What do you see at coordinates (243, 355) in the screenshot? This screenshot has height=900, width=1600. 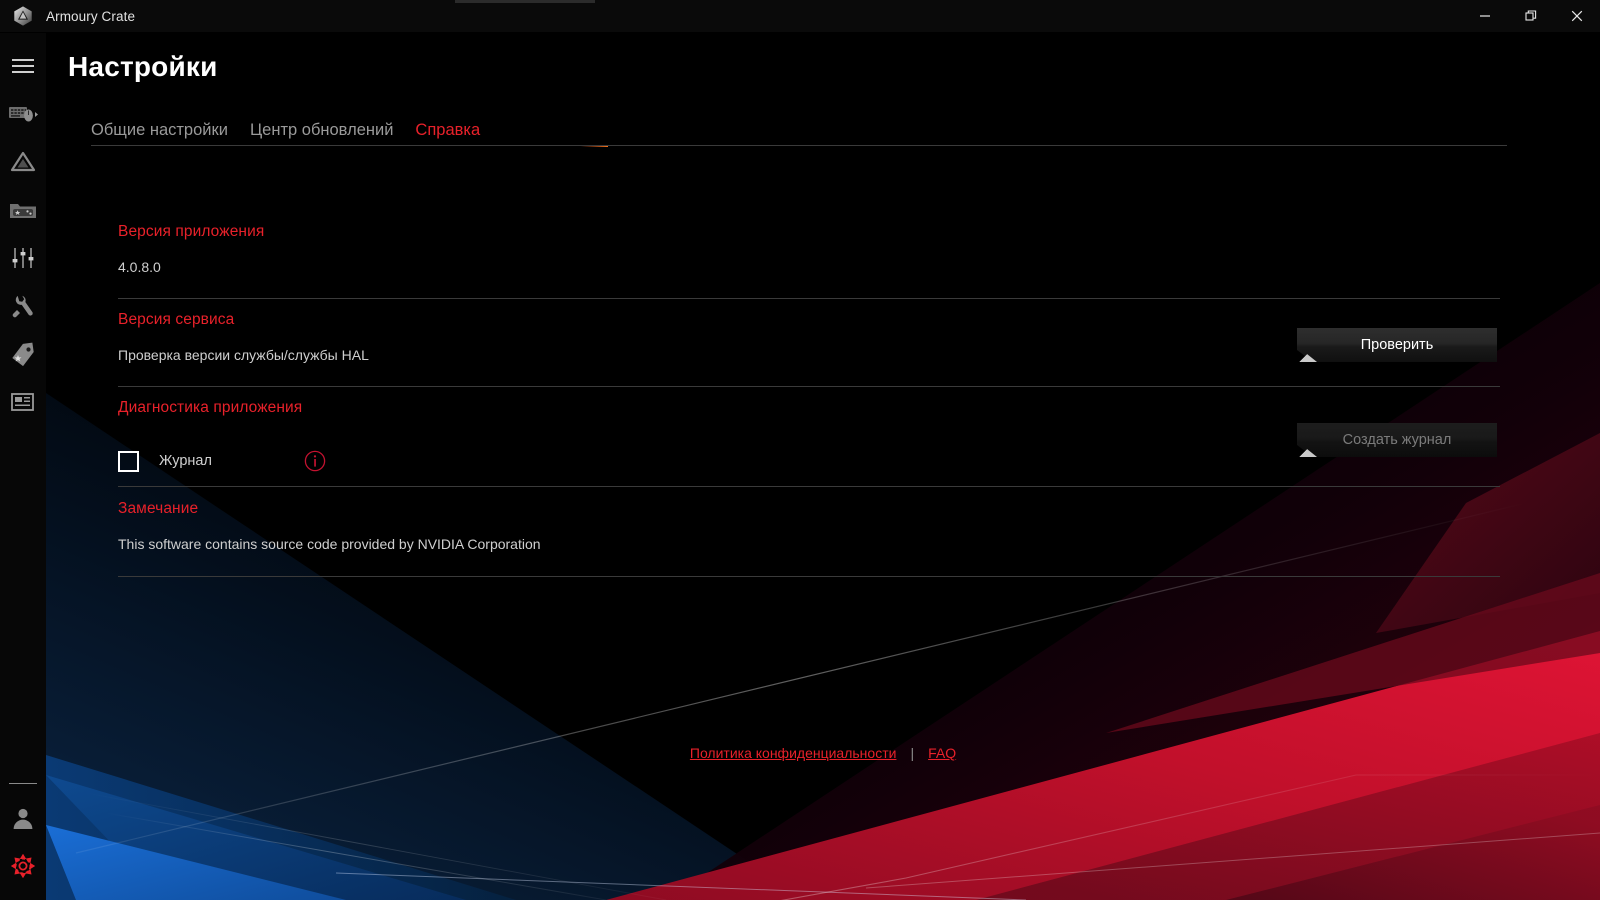 I see `service-version-value: Проверка версии службы/службы HAL` at bounding box center [243, 355].